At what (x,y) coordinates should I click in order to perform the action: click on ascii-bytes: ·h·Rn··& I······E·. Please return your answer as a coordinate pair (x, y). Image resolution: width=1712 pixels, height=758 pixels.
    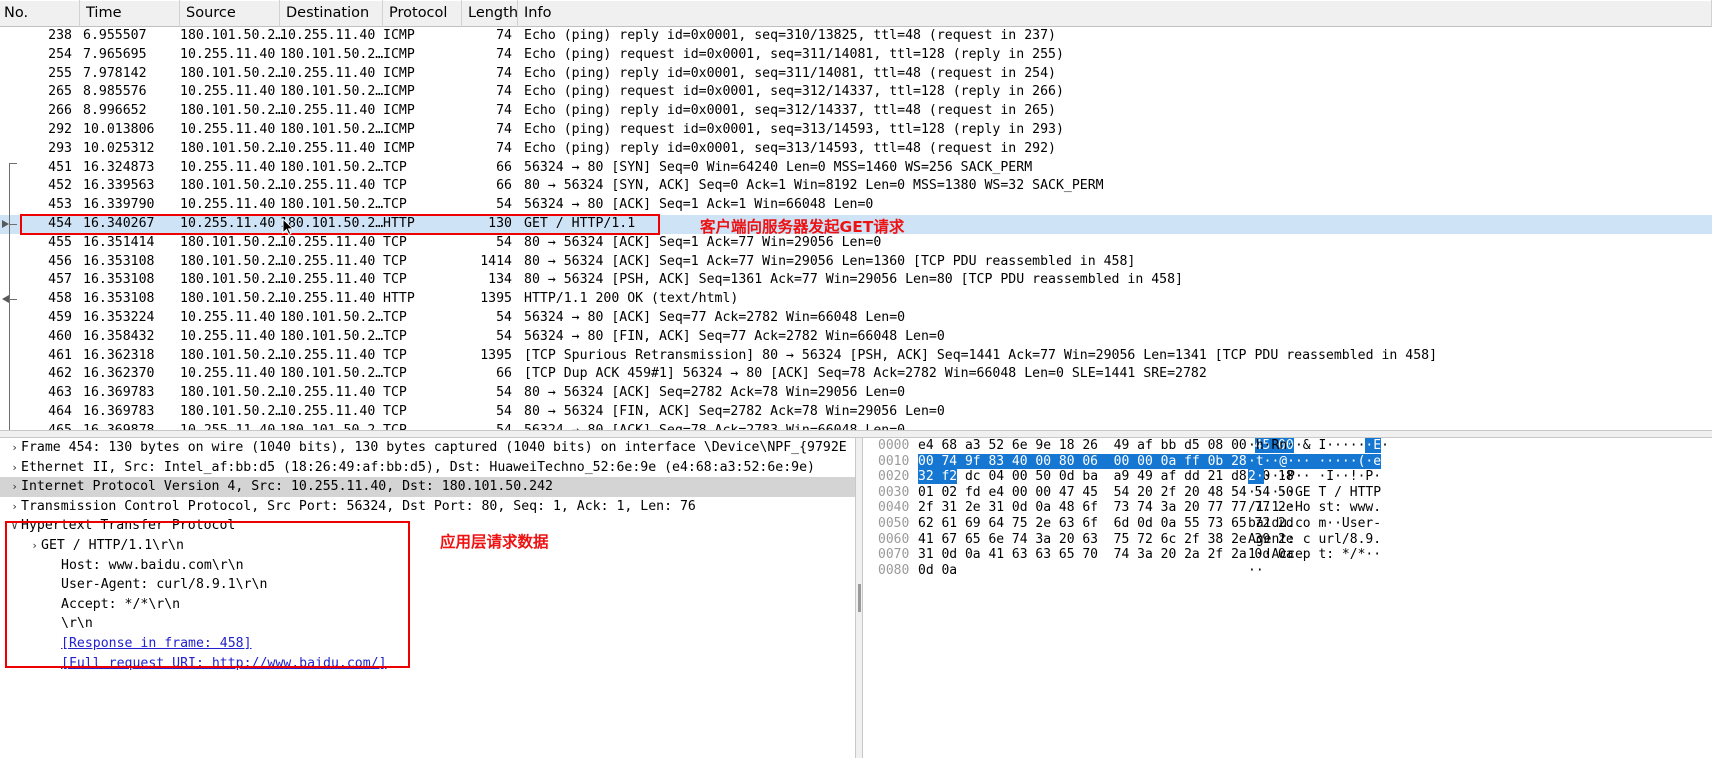
    Looking at the image, I should click on (1348, 446).